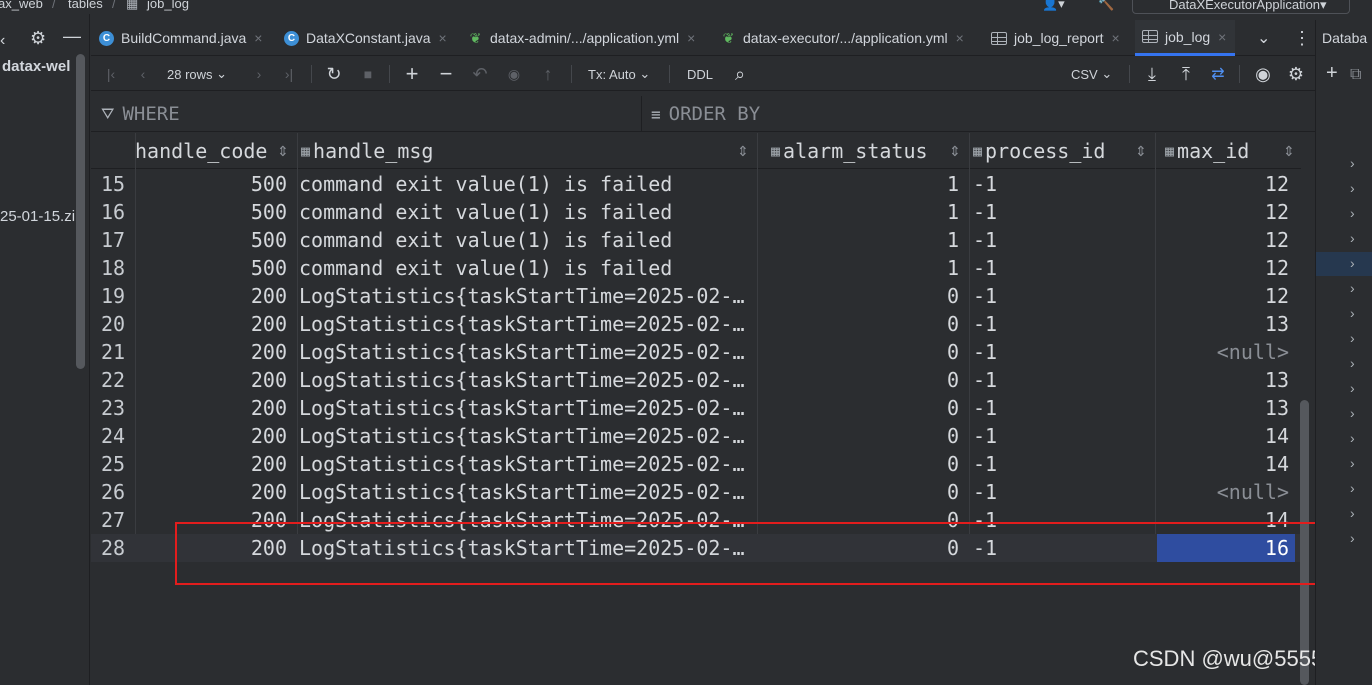 The height and width of the screenshot is (685, 1372). I want to click on project-label: datax-wel, so click(36, 66).